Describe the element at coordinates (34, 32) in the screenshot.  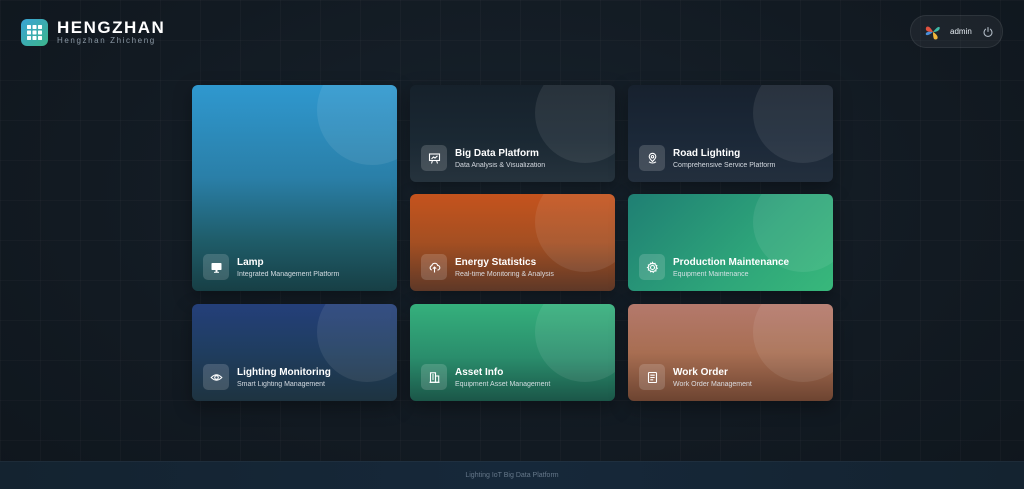
I see `grid-icon` at that location.